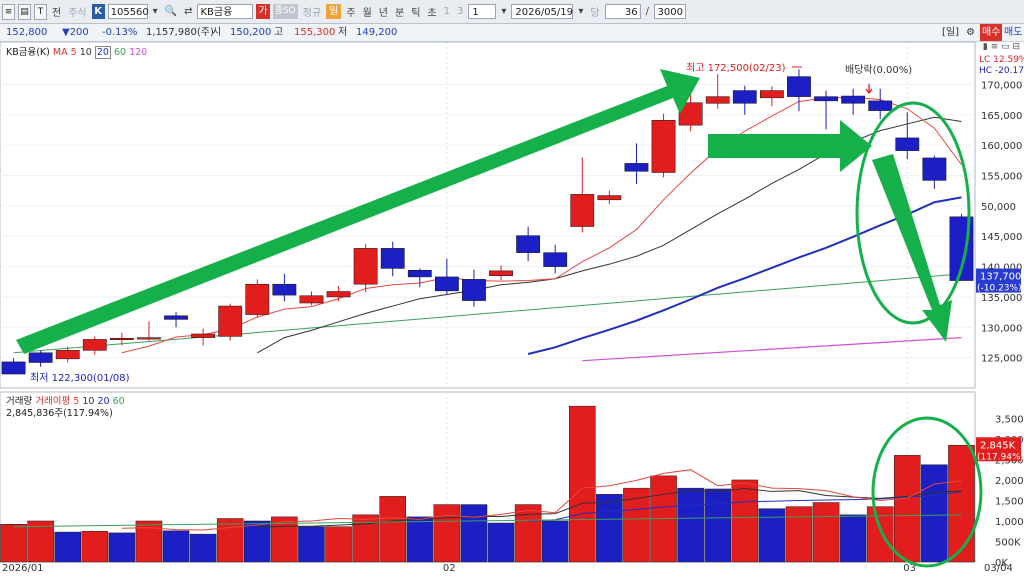 Image resolution: width=1024 pixels, height=576 pixels. Describe the element at coordinates (383, 11) in the screenshot. I see `tab-year: 년` at that location.